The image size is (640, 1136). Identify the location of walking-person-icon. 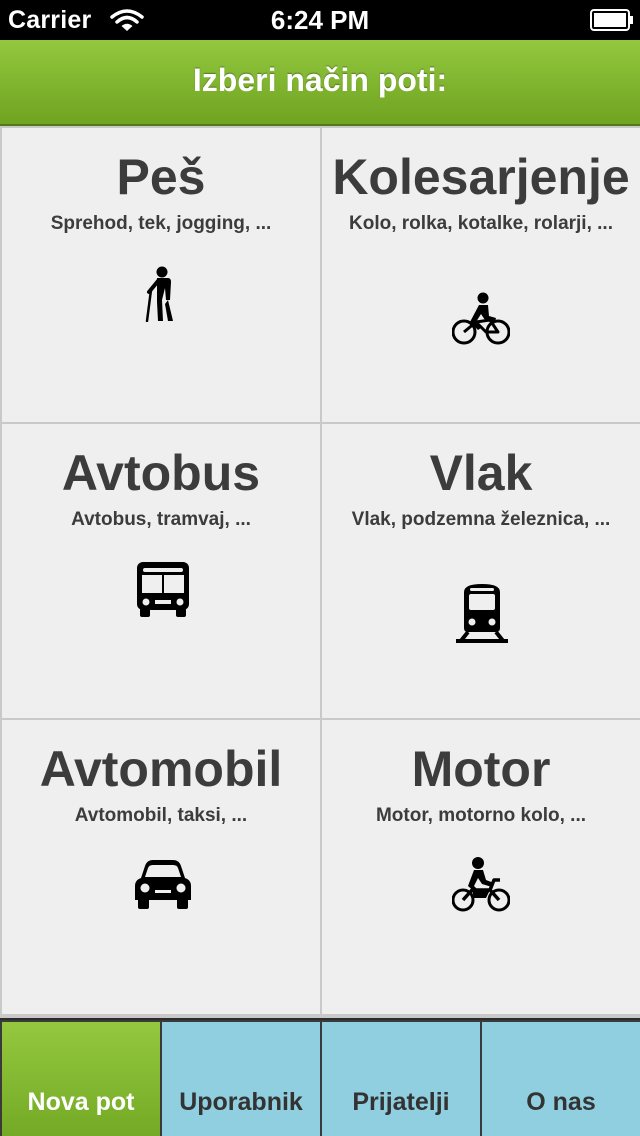
(161, 294).